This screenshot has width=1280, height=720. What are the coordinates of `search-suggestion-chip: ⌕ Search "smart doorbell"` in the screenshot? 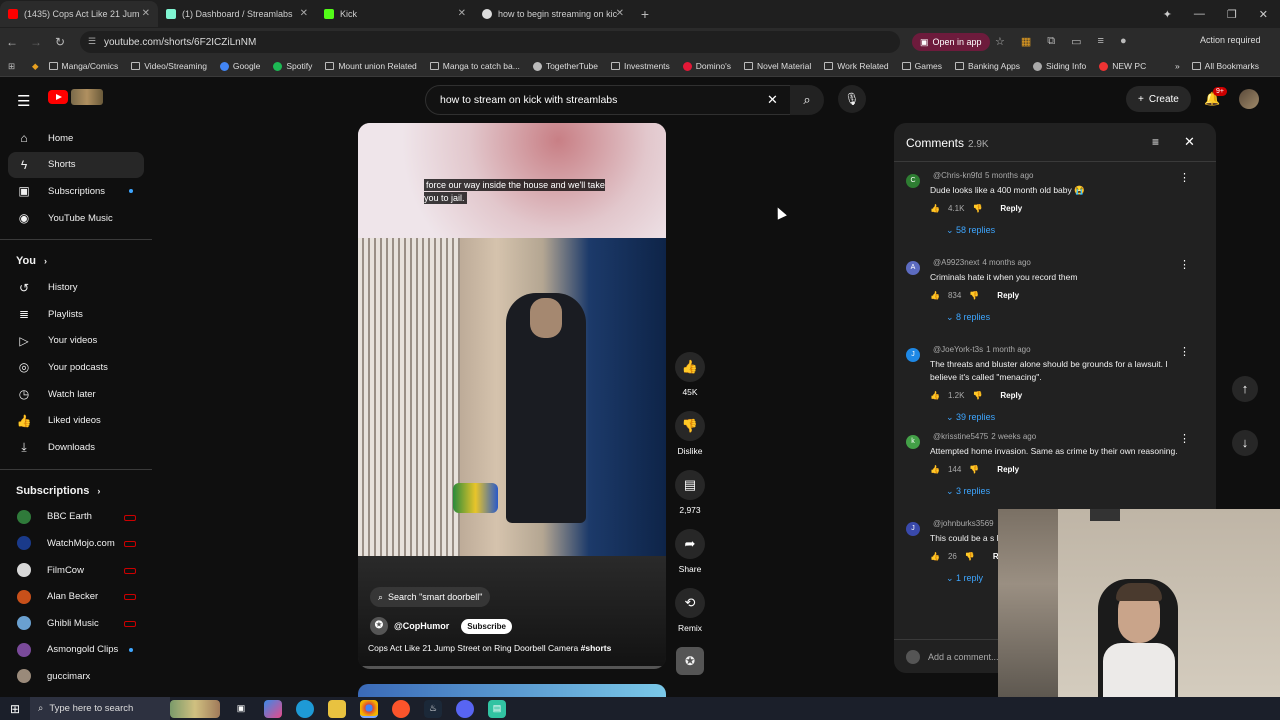 It's located at (430, 597).